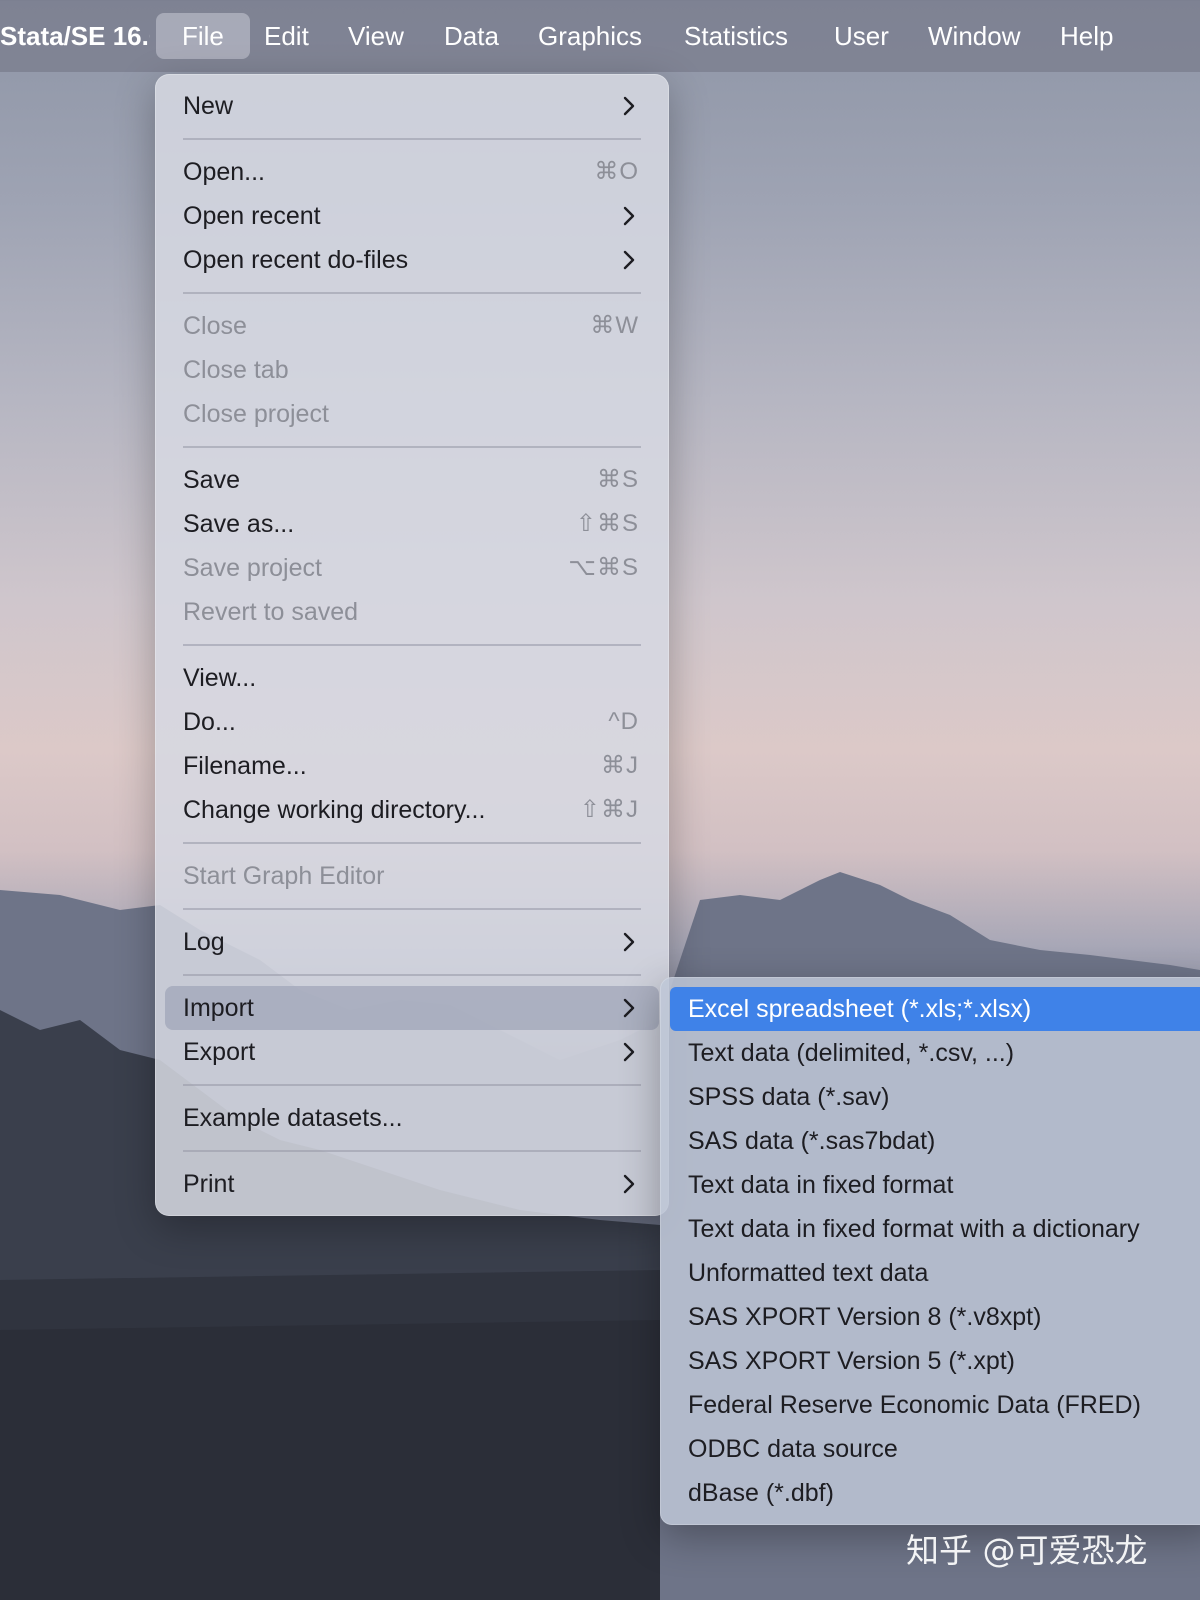 The image size is (1200, 1600). Describe the element at coordinates (616, 171) in the screenshot. I see `shortcut-label: ⌘O` at that location.